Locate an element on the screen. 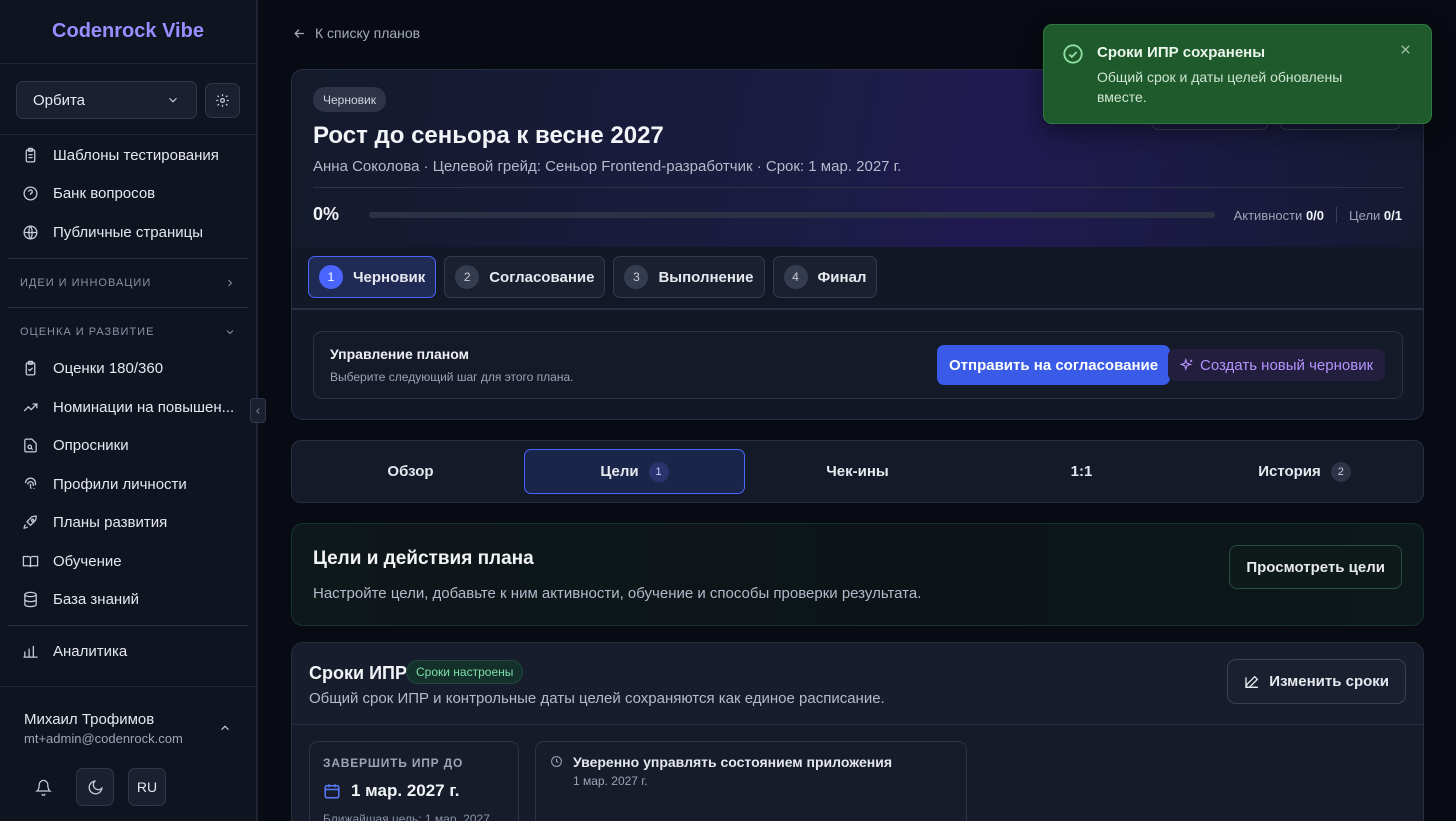 The image size is (1456, 821). back-to-plans-link: К списку планов is located at coordinates (356, 33).